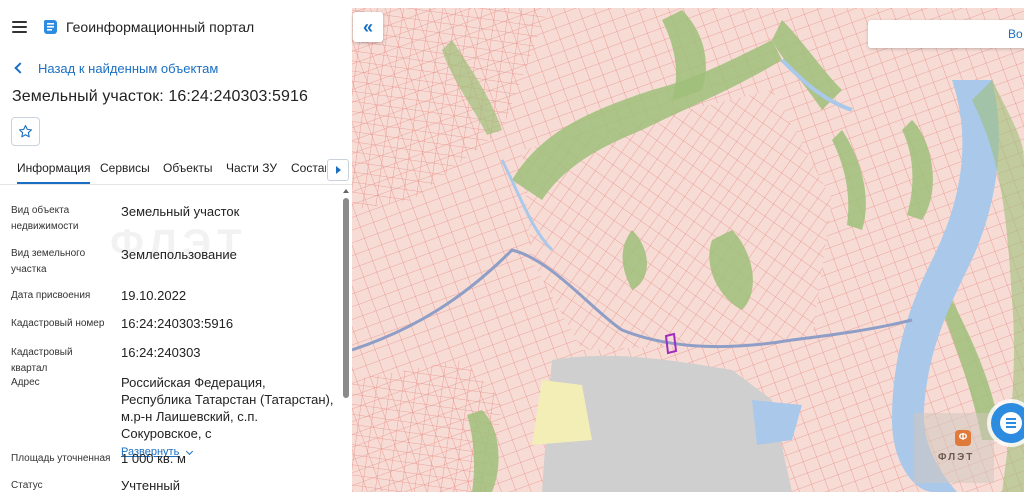  What do you see at coordinates (50, 27) in the screenshot?
I see `portal-logo-icon` at bounding box center [50, 27].